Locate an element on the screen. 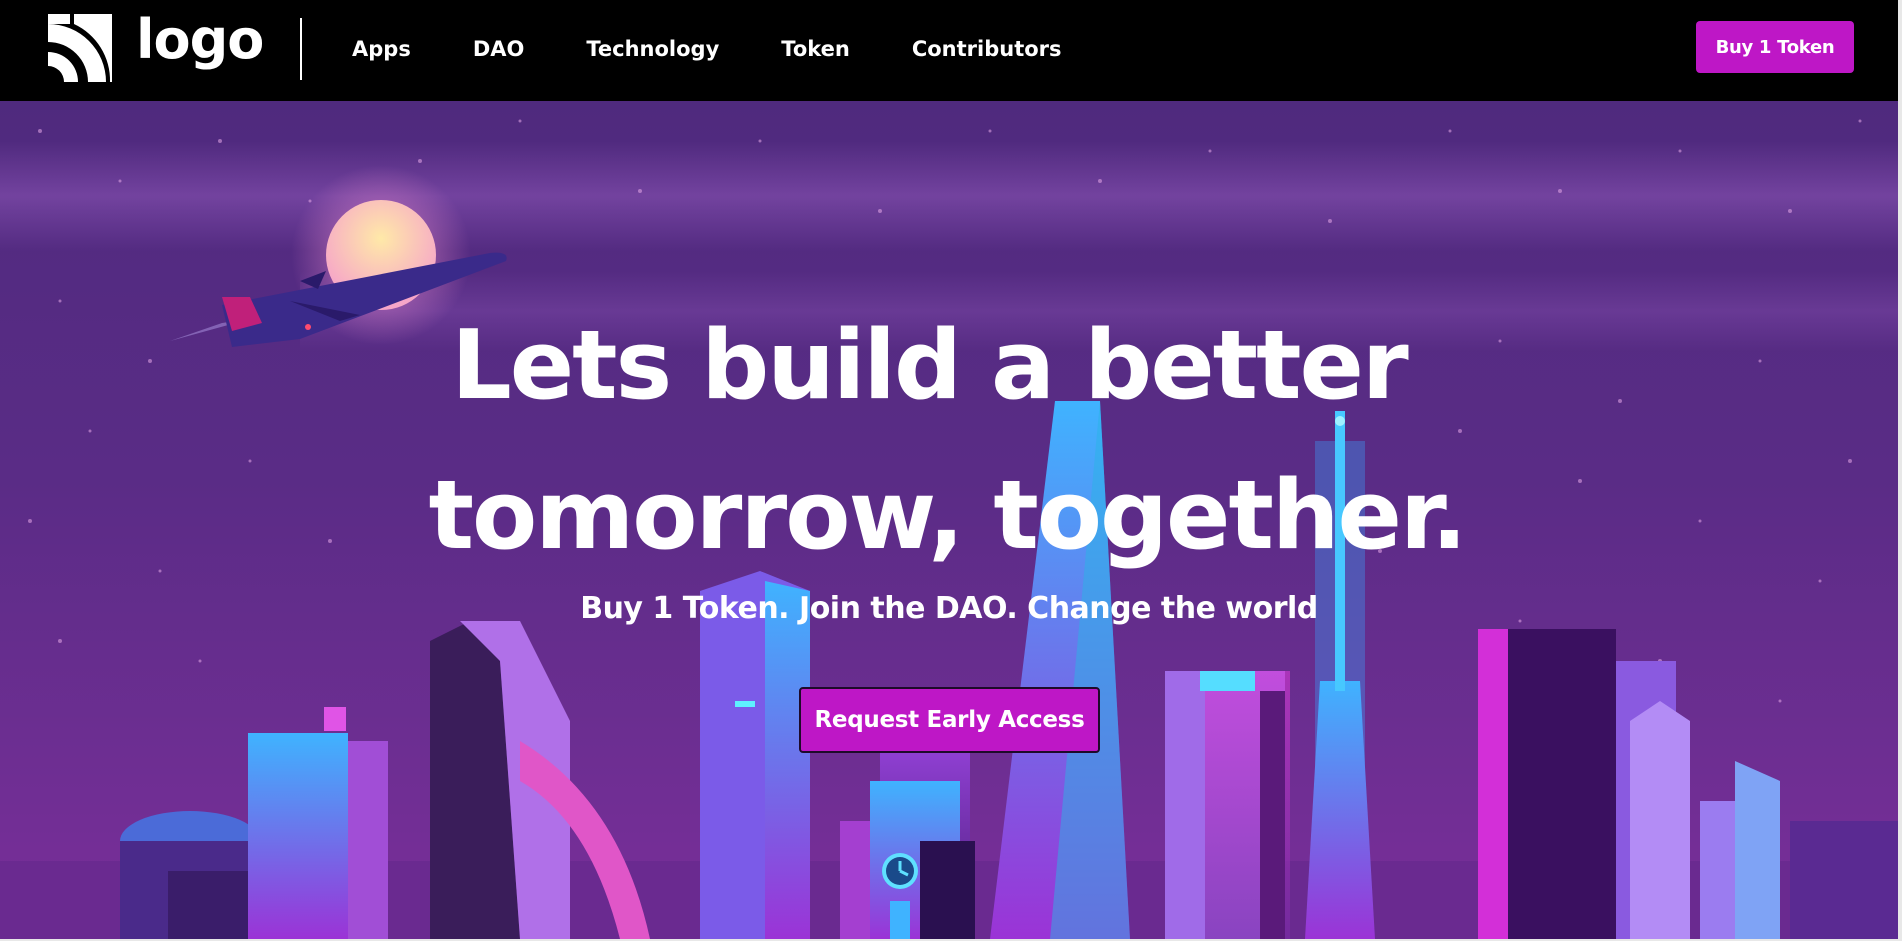 The height and width of the screenshot is (941, 1902). hero-headline-line1: Lets build a better is located at coordinates (930, 366).